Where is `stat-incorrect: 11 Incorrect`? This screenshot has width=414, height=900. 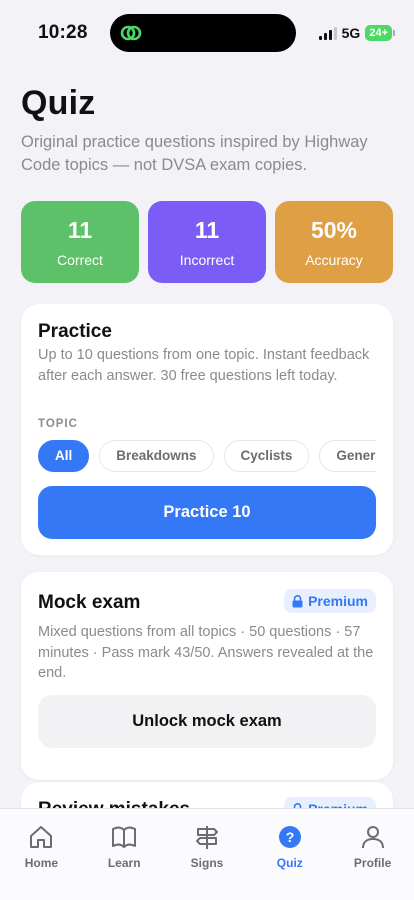
stat-incorrect: 11 Incorrect is located at coordinates (207, 242).